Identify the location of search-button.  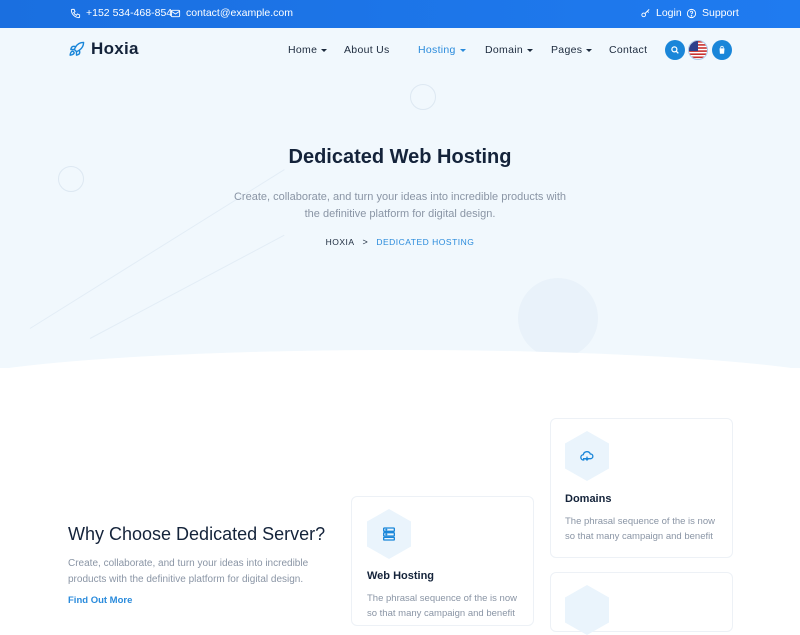
(675, 50).